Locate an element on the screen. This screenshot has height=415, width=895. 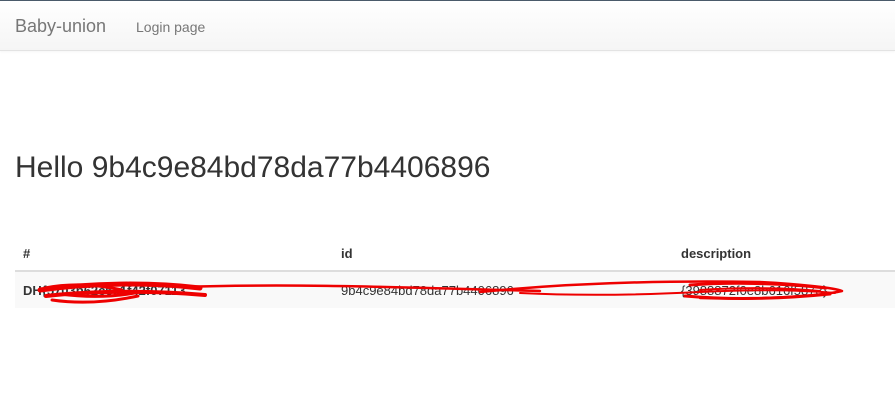
page-title: Hello 9b4c9e84bd78da77b4406896 is located at coordinates (253, 167).